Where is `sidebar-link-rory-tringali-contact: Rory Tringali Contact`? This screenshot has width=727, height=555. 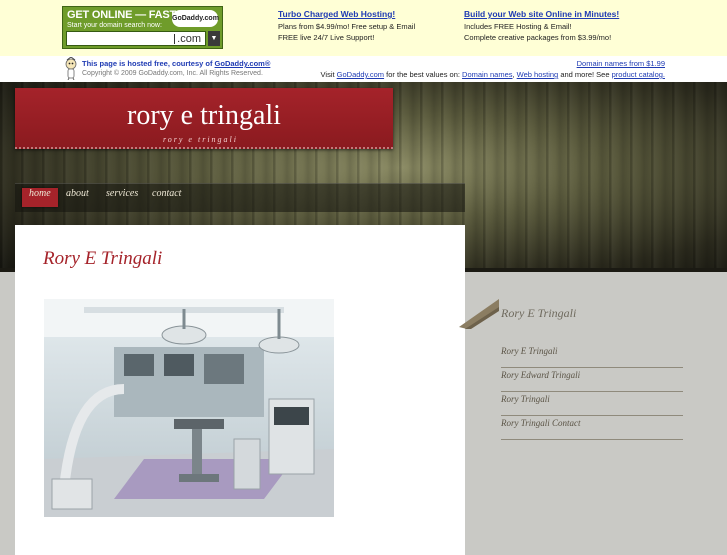 sidebar-link-rory-tringali-contact: Rory Tringali Contact is located at coordinates (592, 428).